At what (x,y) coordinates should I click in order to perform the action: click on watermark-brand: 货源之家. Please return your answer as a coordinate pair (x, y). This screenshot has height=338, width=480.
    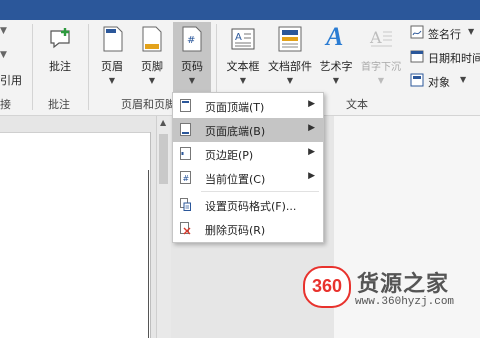
    Looking at the image, I should click on (403, 284).